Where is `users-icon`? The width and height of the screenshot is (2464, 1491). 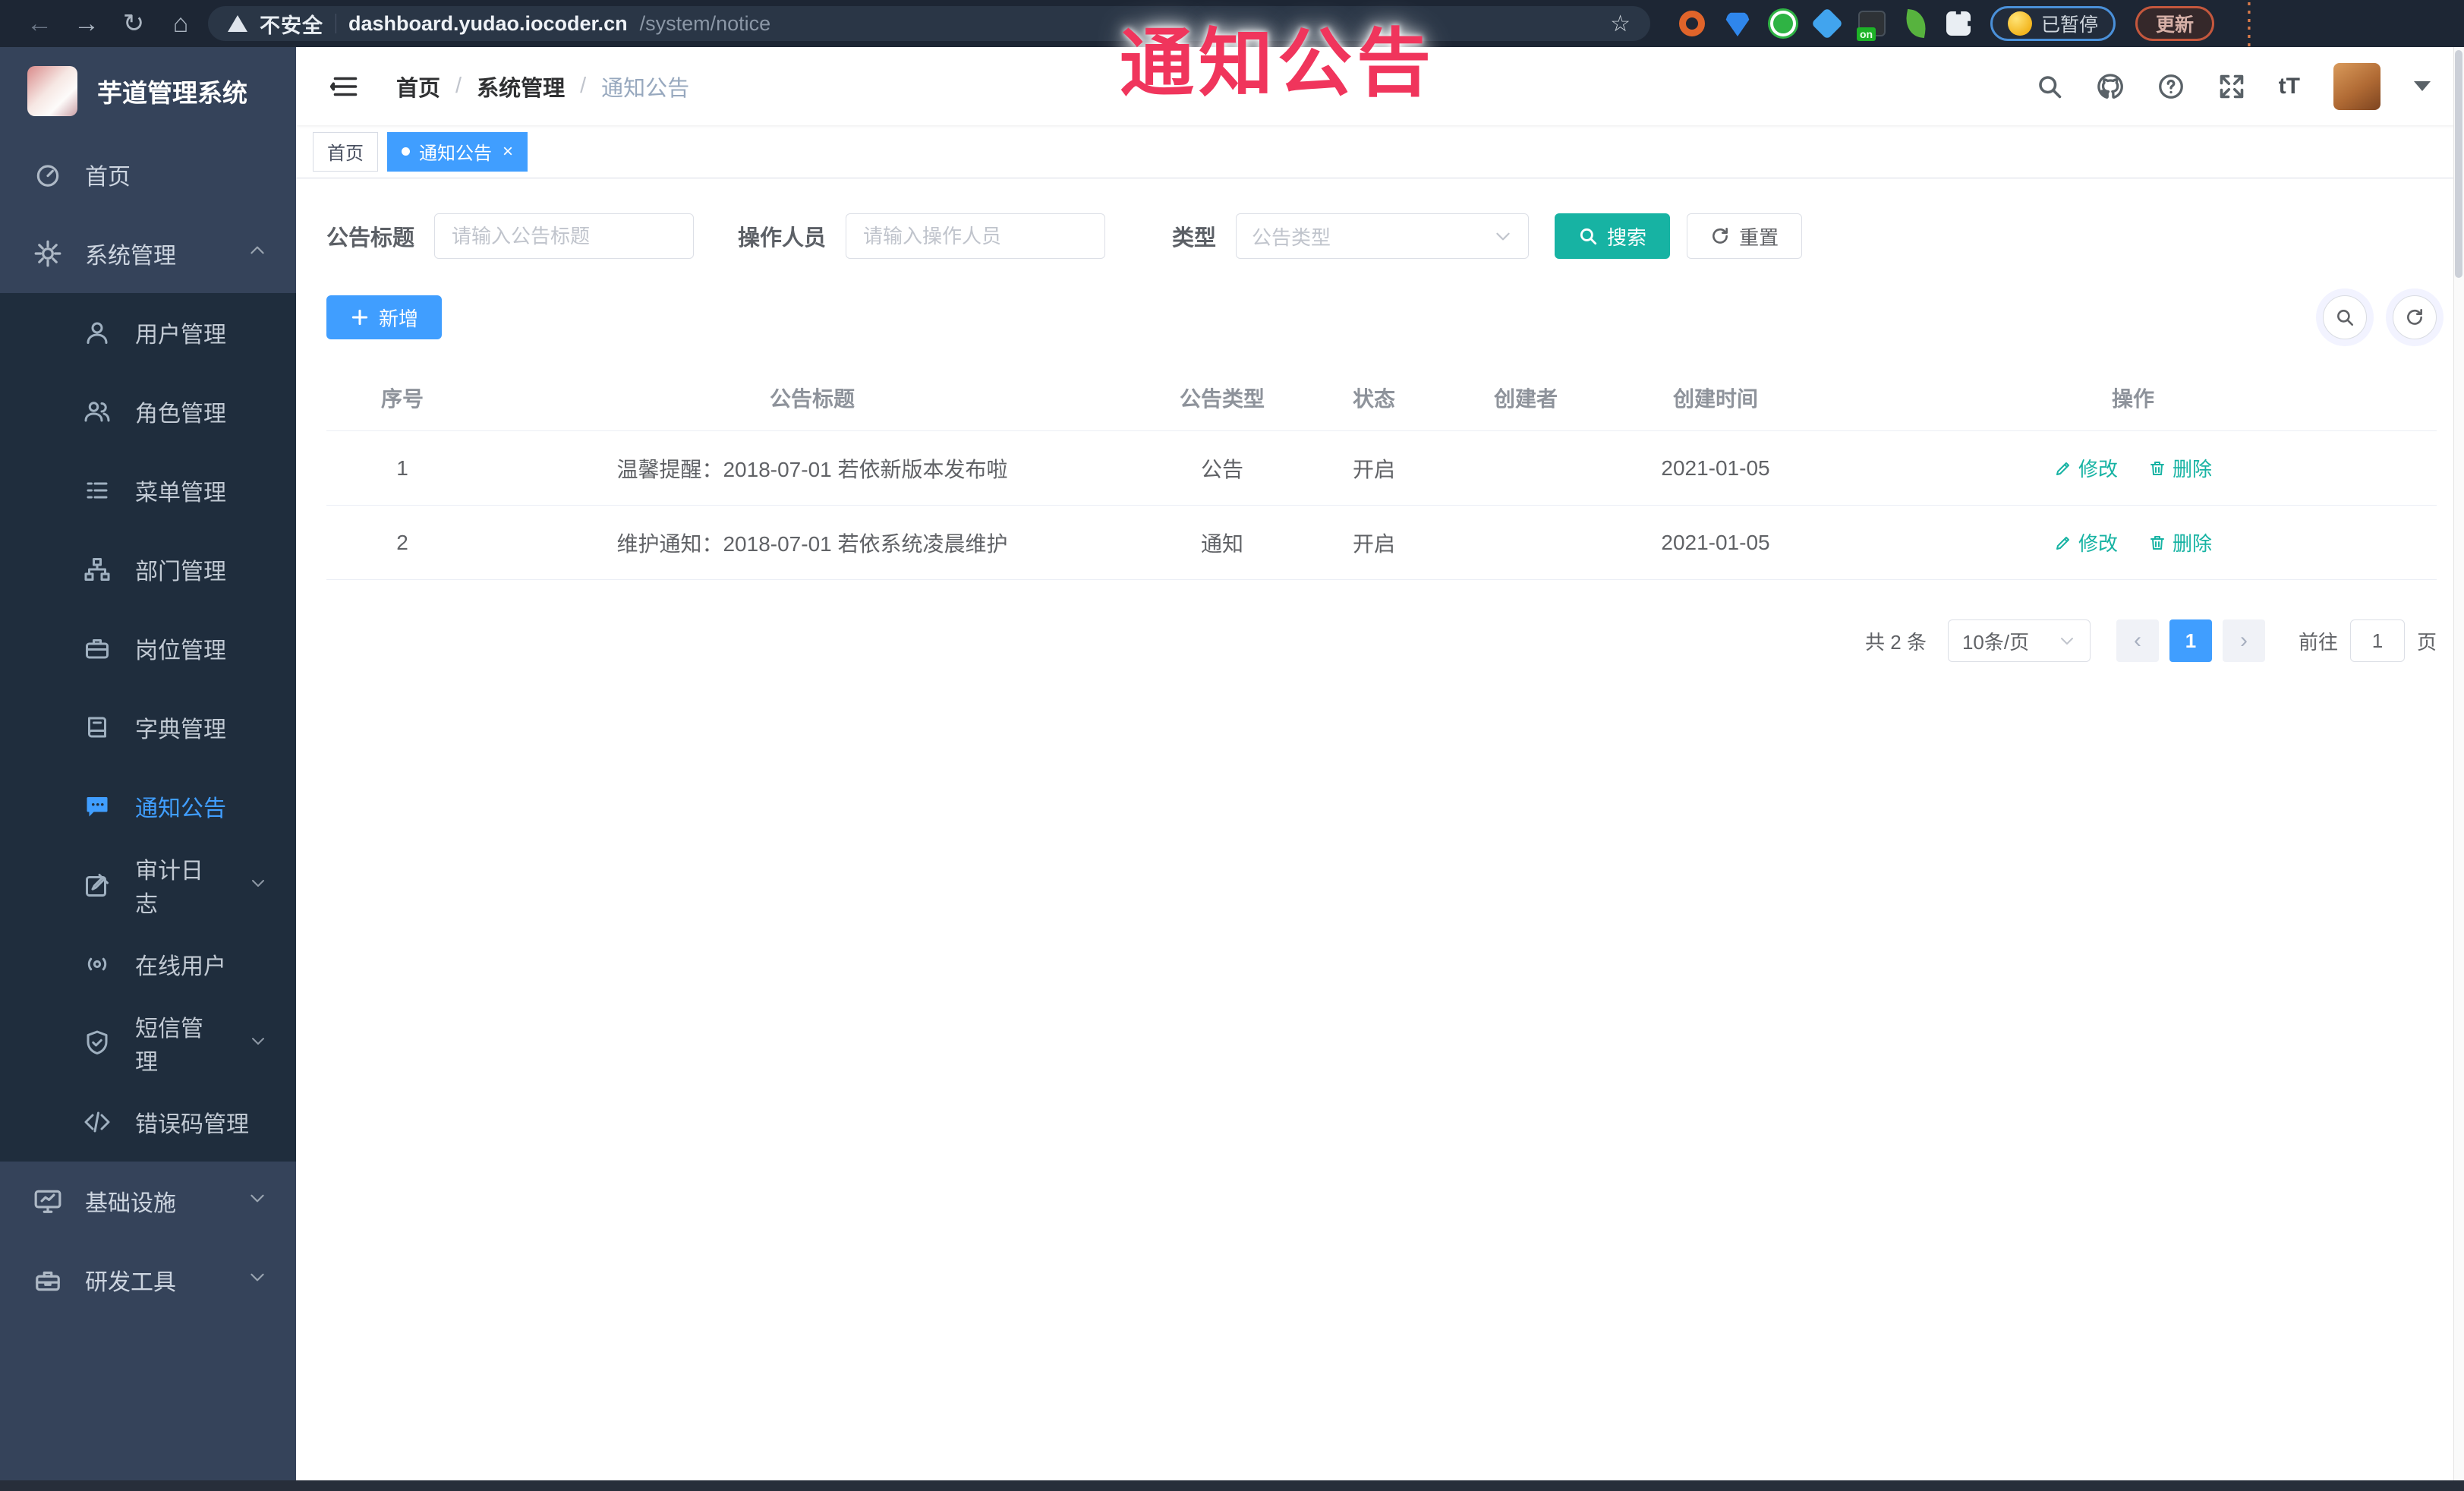 users-icon is located at coordinates (97, 411).